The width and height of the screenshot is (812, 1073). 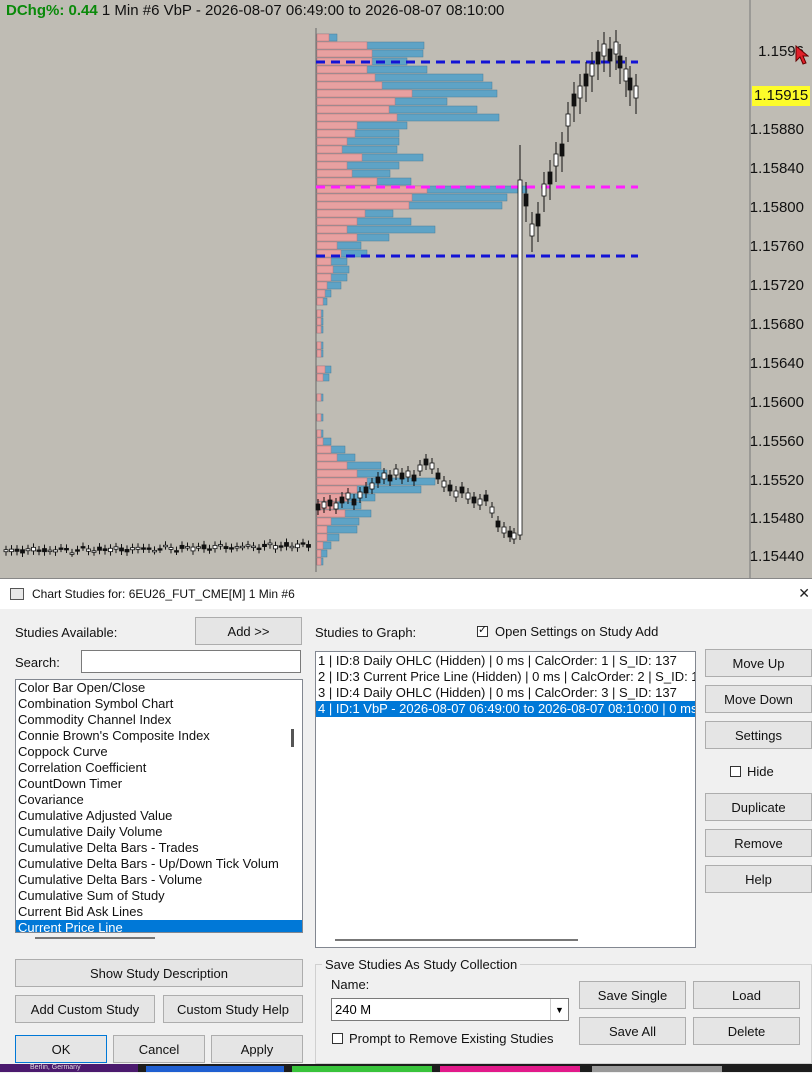 I want to click on available-study-item: Commodity Channel Index, so click(x=159, y=720).